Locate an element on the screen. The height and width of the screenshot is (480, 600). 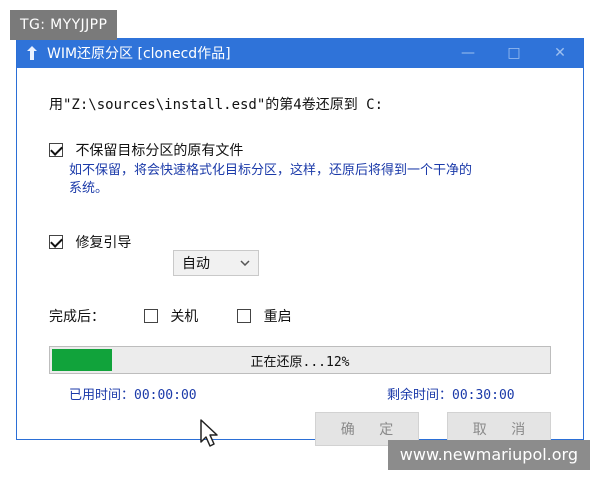
after-completion-row: 完成后： 关机 重启 is located at coordinates (170, 316).